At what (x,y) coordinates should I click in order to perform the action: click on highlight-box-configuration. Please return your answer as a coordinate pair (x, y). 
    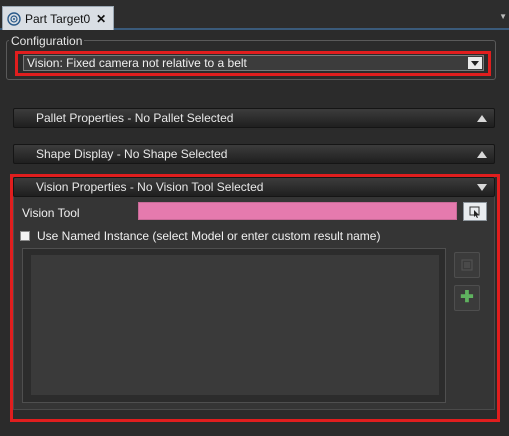
    Looking at the image, I should click on (253, 63).